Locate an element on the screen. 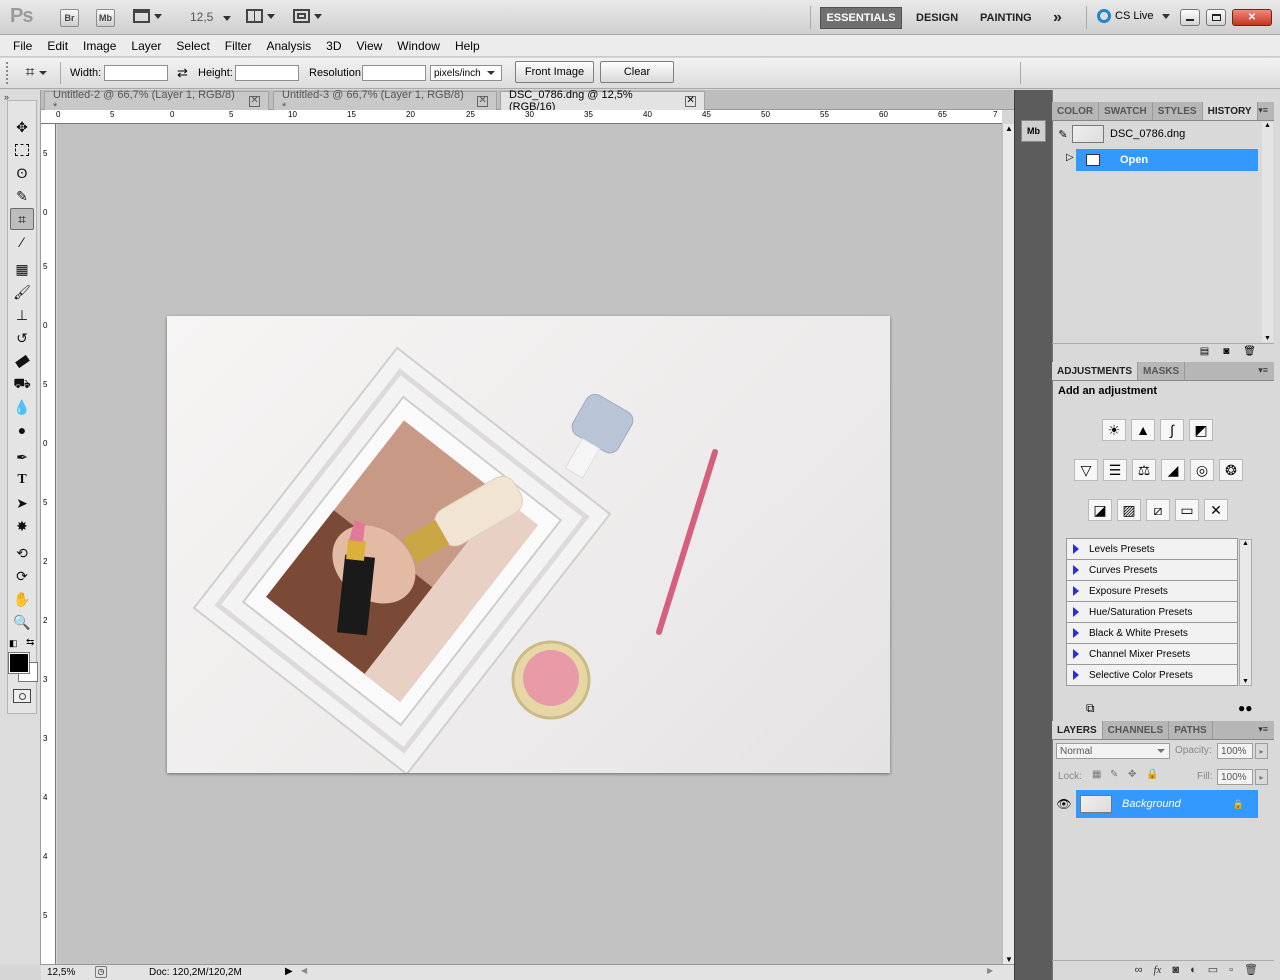  snapshot-camera-icon: ◙ is located at coordinates (1226, 351).